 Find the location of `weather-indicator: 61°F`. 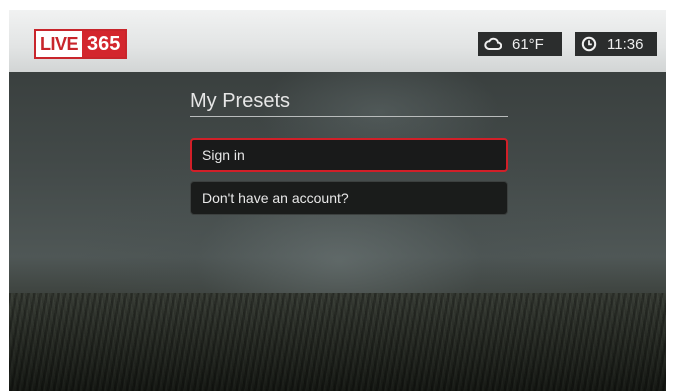

weather-indicator: 61°F is located at coordinates (520, 44).